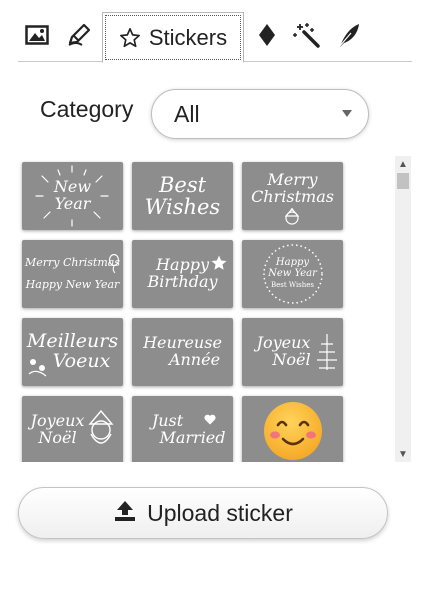 This screenshot has height=600, width=425. What do you see at coordinates (182, 281) in the screenshot?
I see `sticker-text-line: Birthday` at bounding box center [182, 281].